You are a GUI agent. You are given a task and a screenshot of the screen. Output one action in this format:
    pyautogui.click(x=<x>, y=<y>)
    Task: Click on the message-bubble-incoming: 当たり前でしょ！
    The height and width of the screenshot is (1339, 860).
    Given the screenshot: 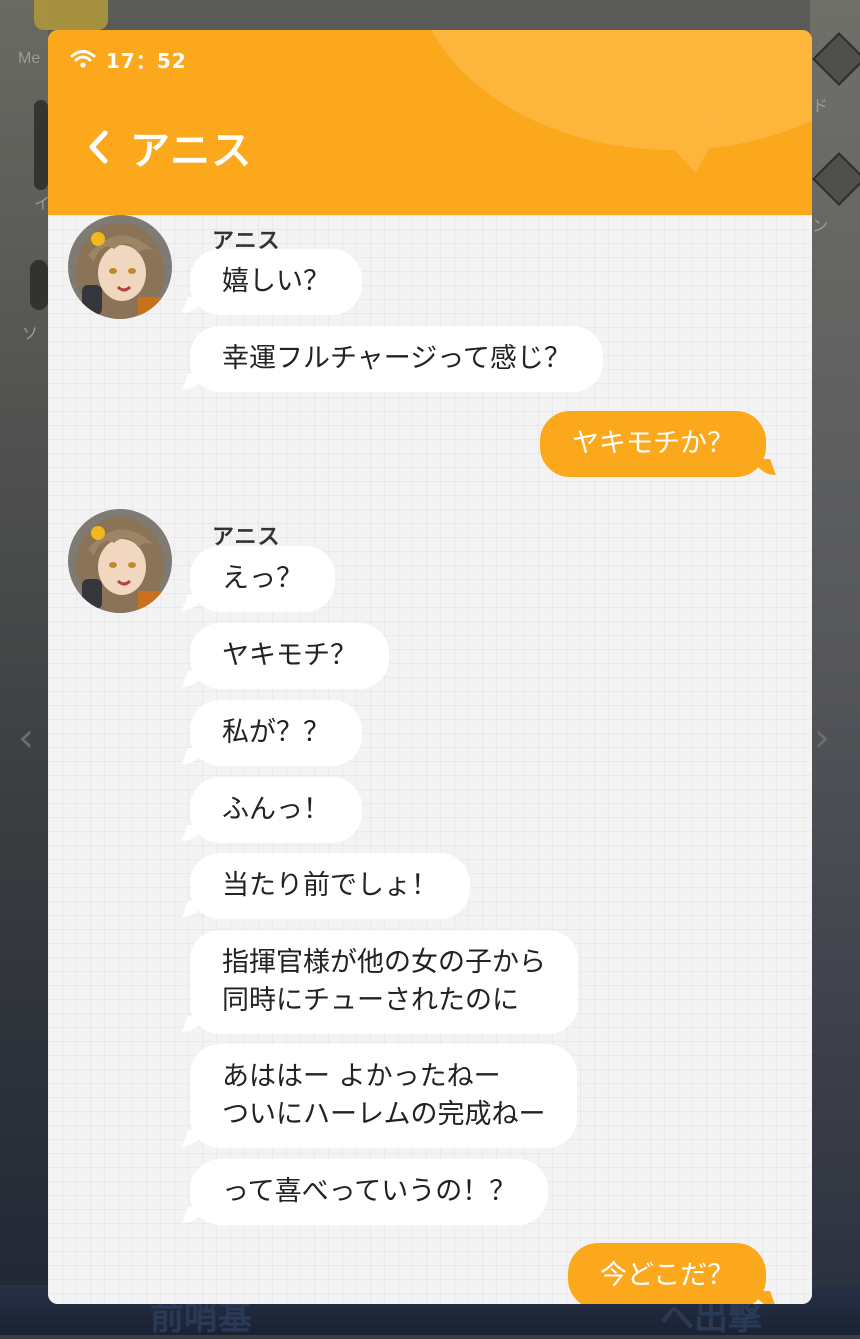 What is the action you would take?
    pyautogui.click(x=330, y=886)
    